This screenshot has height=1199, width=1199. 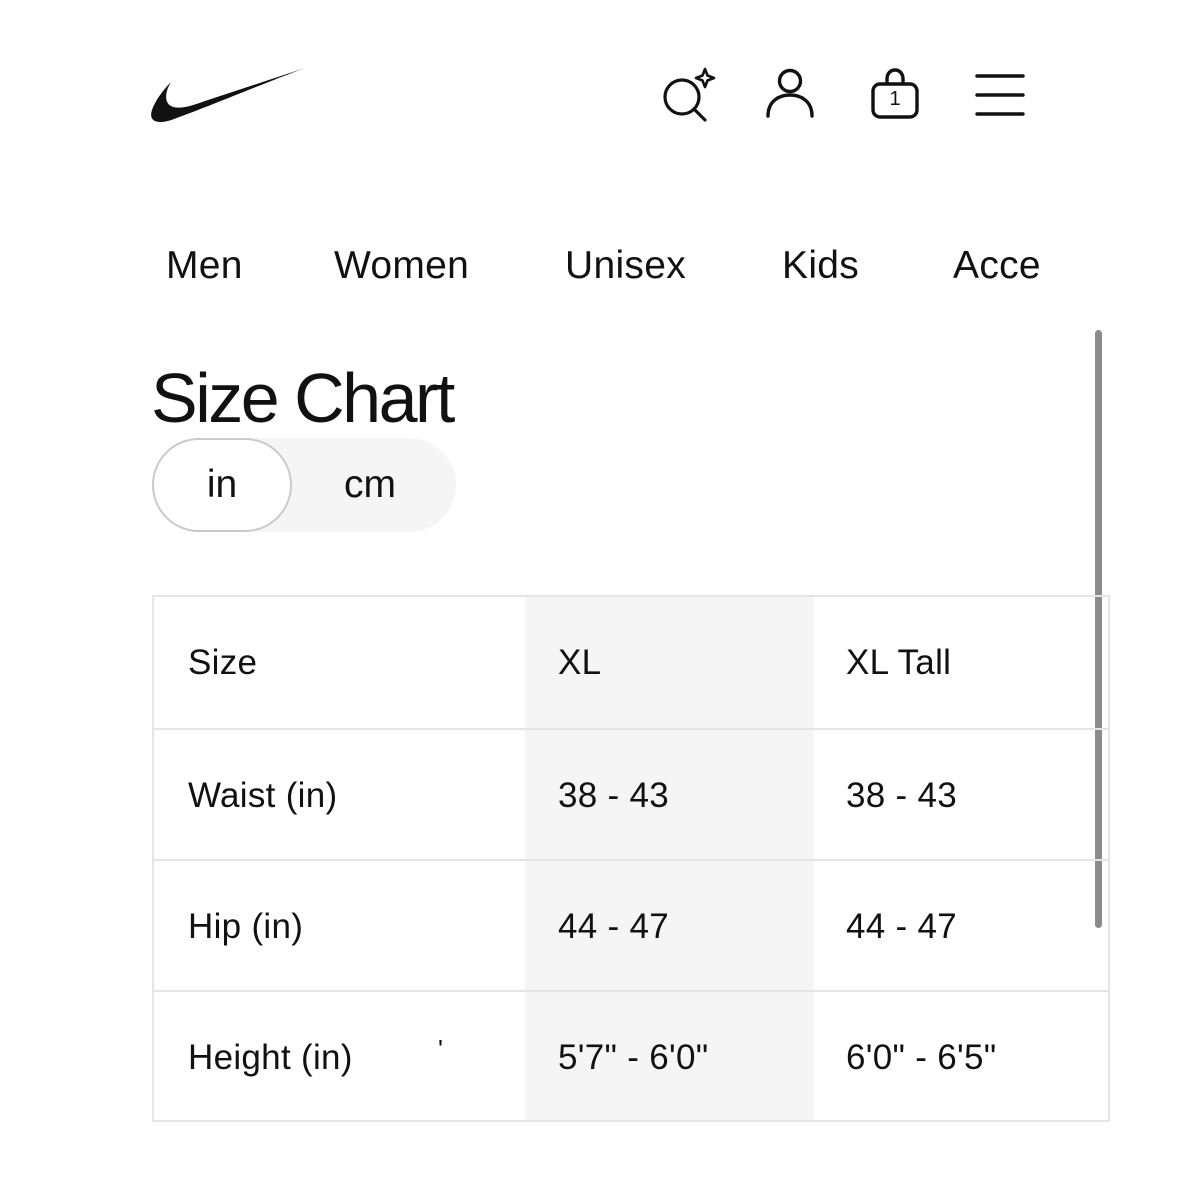 What do you see at coordinates (222, 485) in the screenshot?
I see `unit-option-in: in` at bounding box center [222, 485].